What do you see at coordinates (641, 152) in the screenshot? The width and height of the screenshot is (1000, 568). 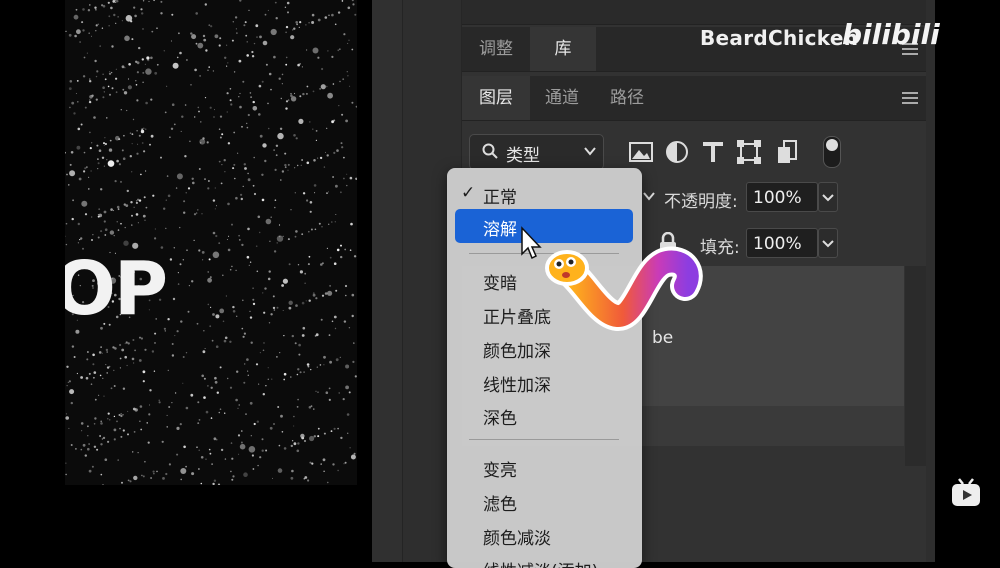 I see `image-filter-icon` at bounding box center [641, 152].